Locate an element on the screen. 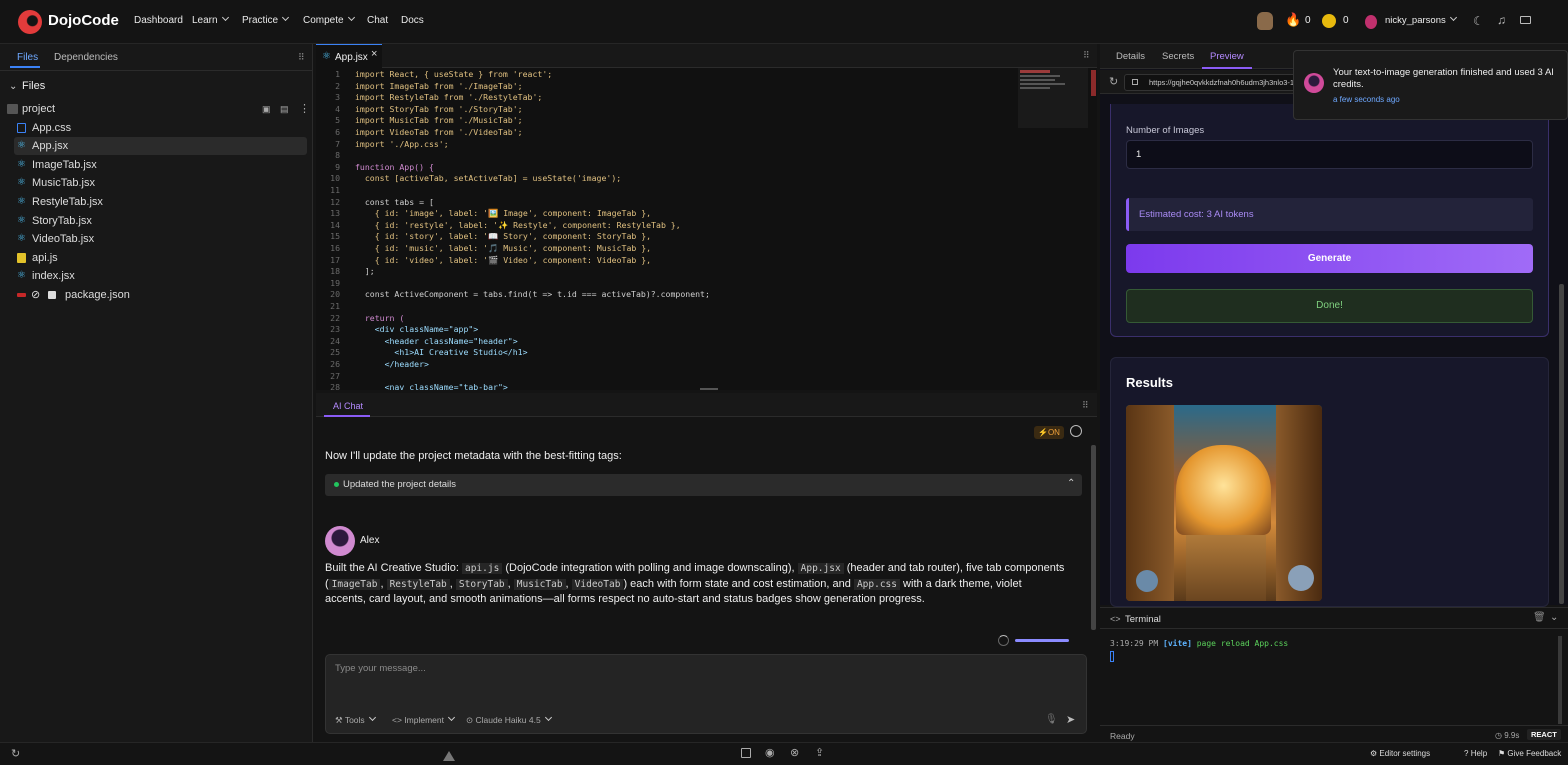  code-text: const tabs = [ is located at coordinates (394, 201).